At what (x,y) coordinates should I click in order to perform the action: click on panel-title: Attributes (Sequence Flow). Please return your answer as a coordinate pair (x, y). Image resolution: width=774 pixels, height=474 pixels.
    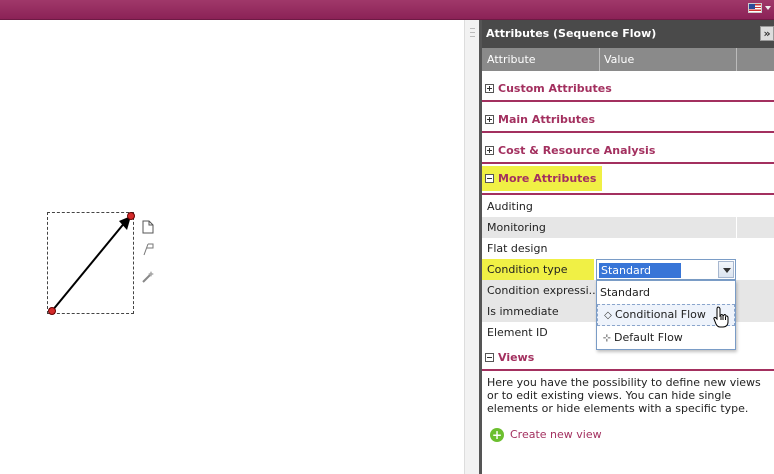
    Looking at the image, I should click on (571, 33).